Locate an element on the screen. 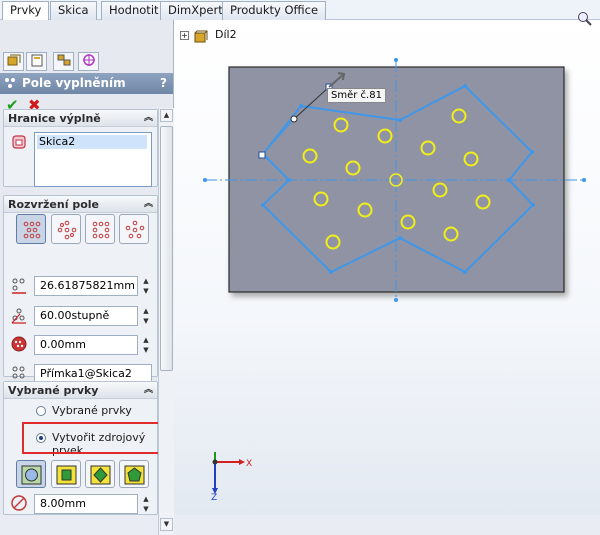 The width and height of the screenshot is (600, 535). property-manager-title: Pole vyplněním is located at coordinates (74, 83).